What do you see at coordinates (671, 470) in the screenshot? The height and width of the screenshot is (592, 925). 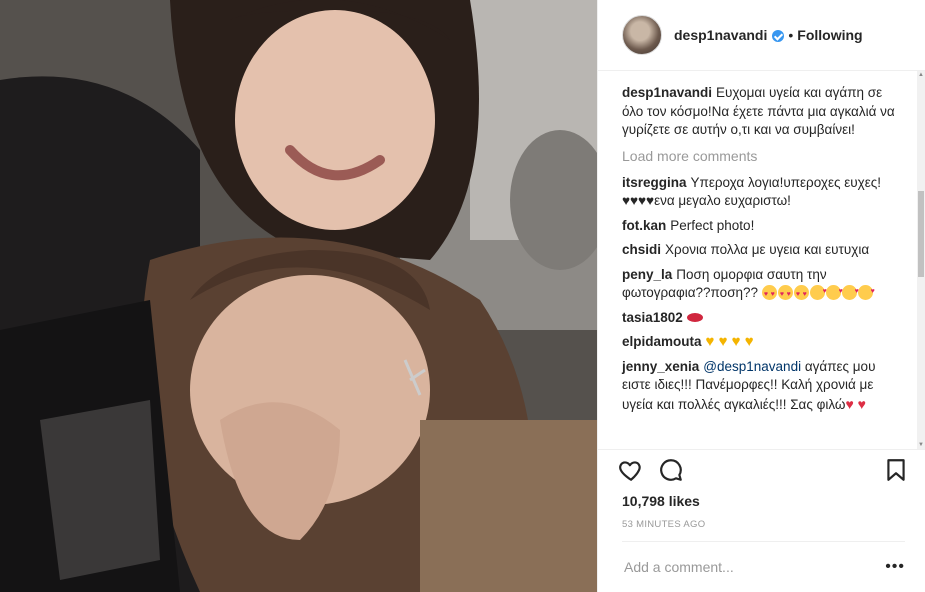 I see `speech-bubble-icon` at bounding box center [671, 470].